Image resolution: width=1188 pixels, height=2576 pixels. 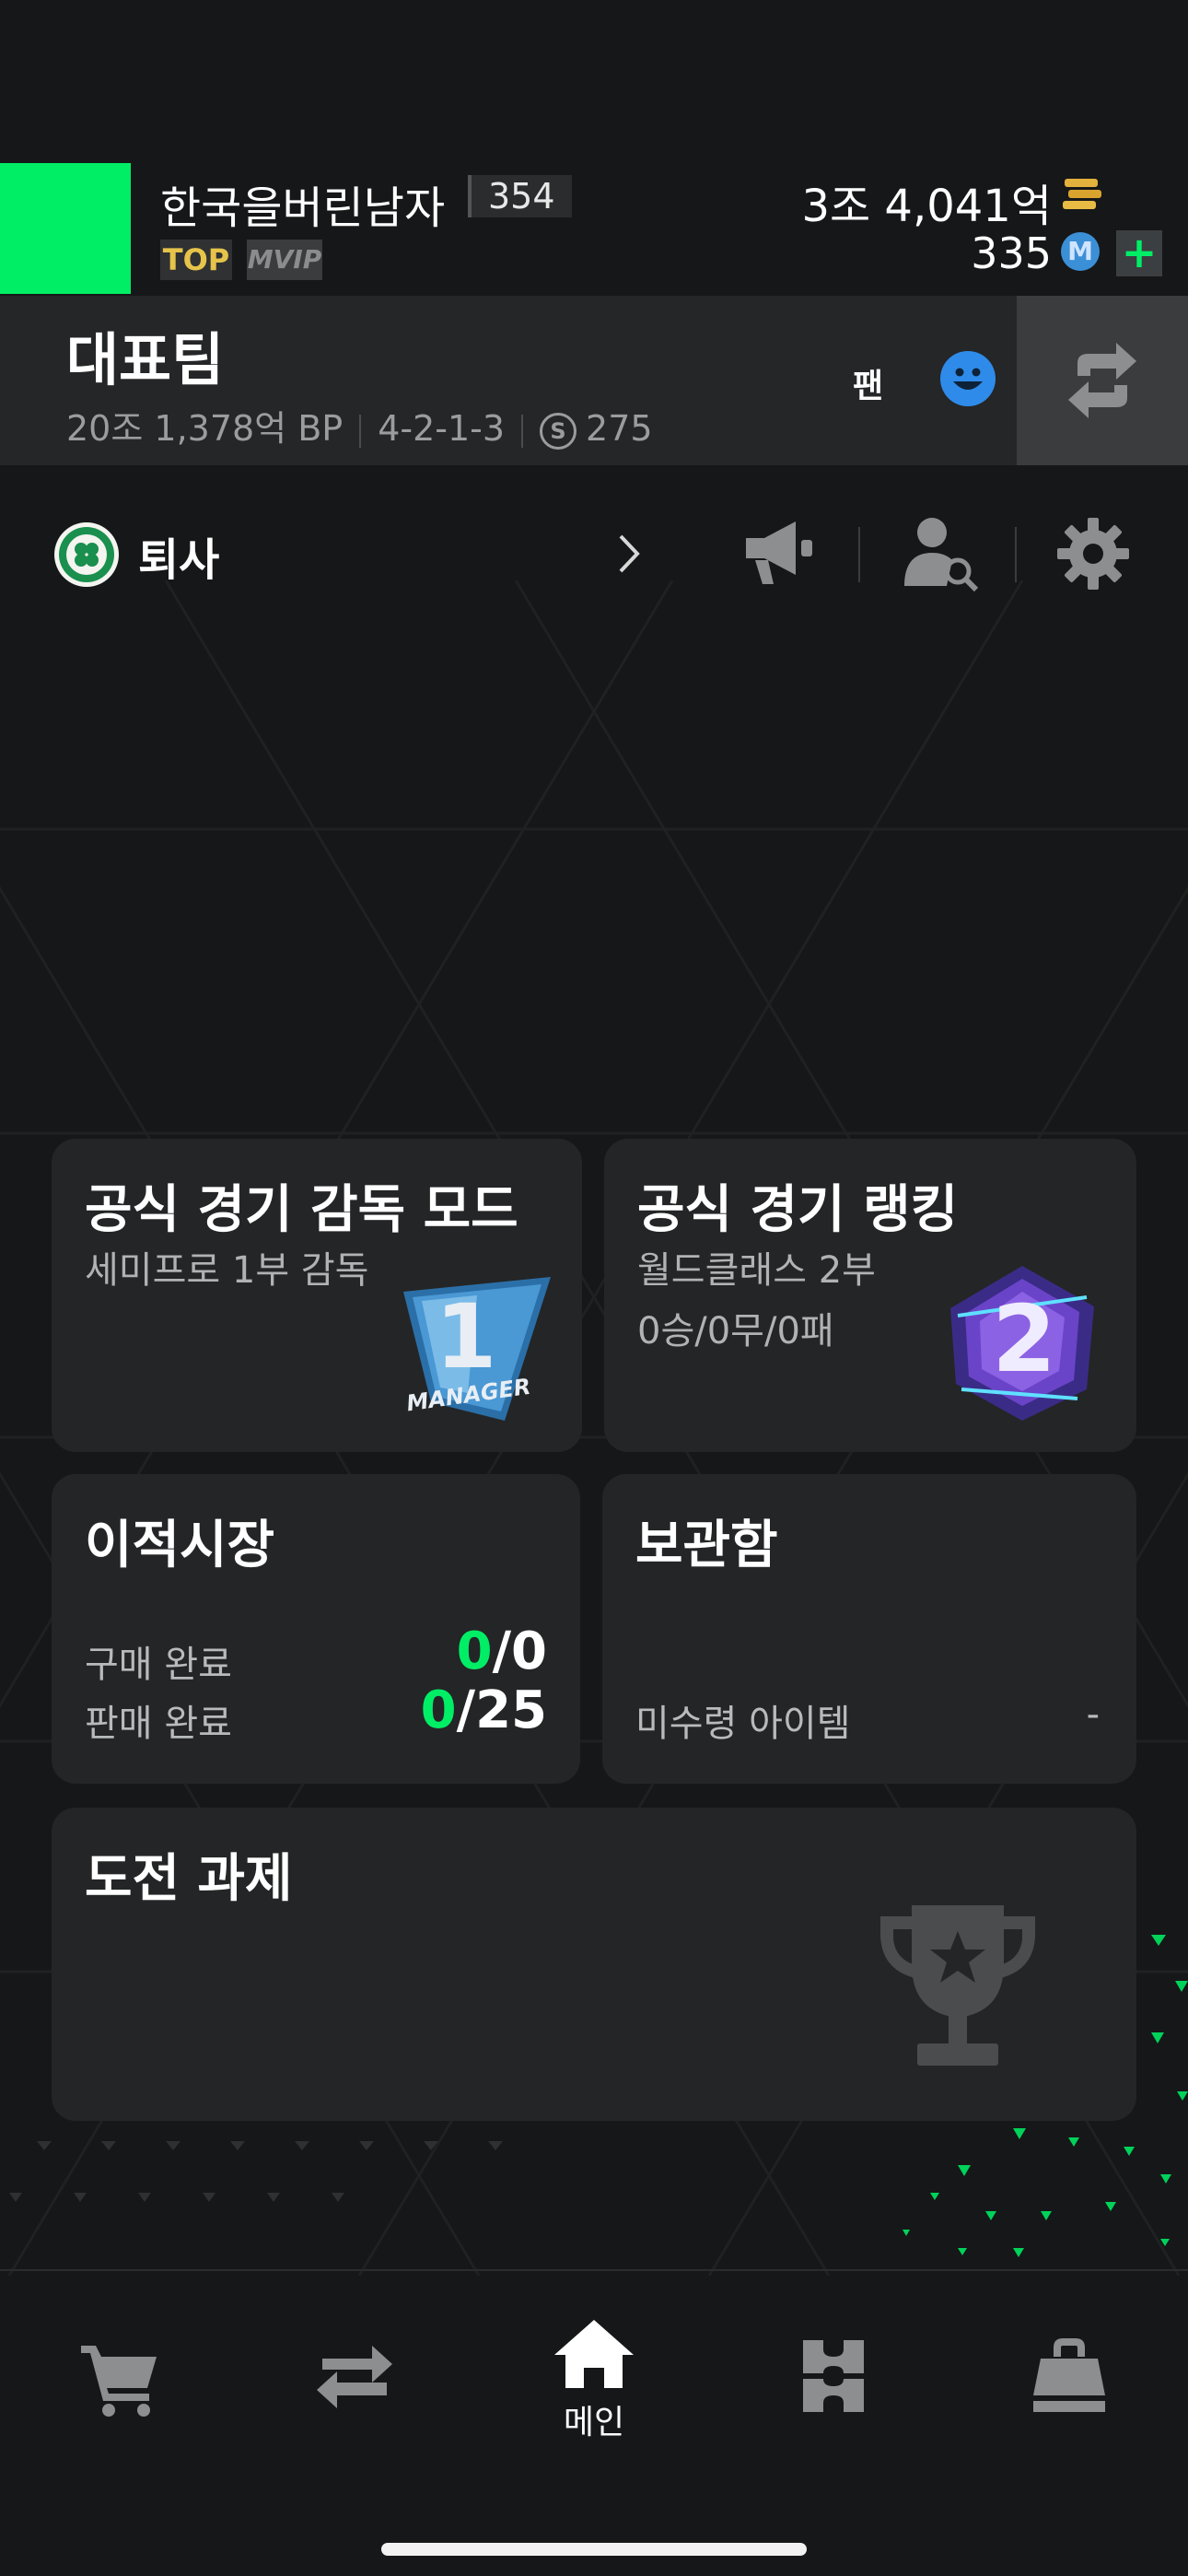 I want to click on bp-coin-icon, so click(x=1082, y=194).